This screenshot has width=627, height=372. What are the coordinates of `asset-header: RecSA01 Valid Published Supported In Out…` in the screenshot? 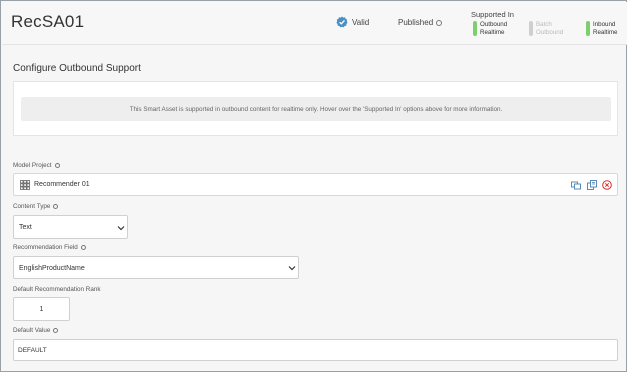 It's located at (314, 23).